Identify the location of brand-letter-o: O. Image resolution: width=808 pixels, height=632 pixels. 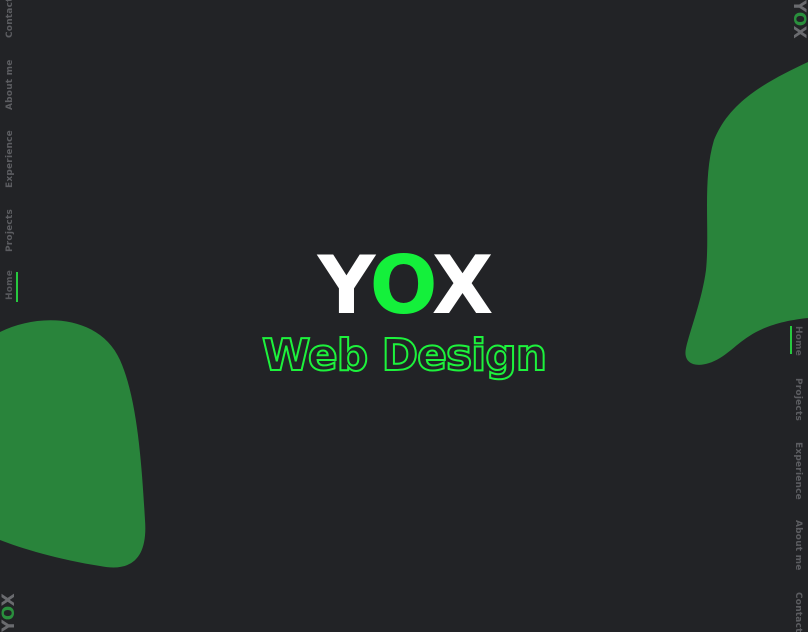
(402, 285).